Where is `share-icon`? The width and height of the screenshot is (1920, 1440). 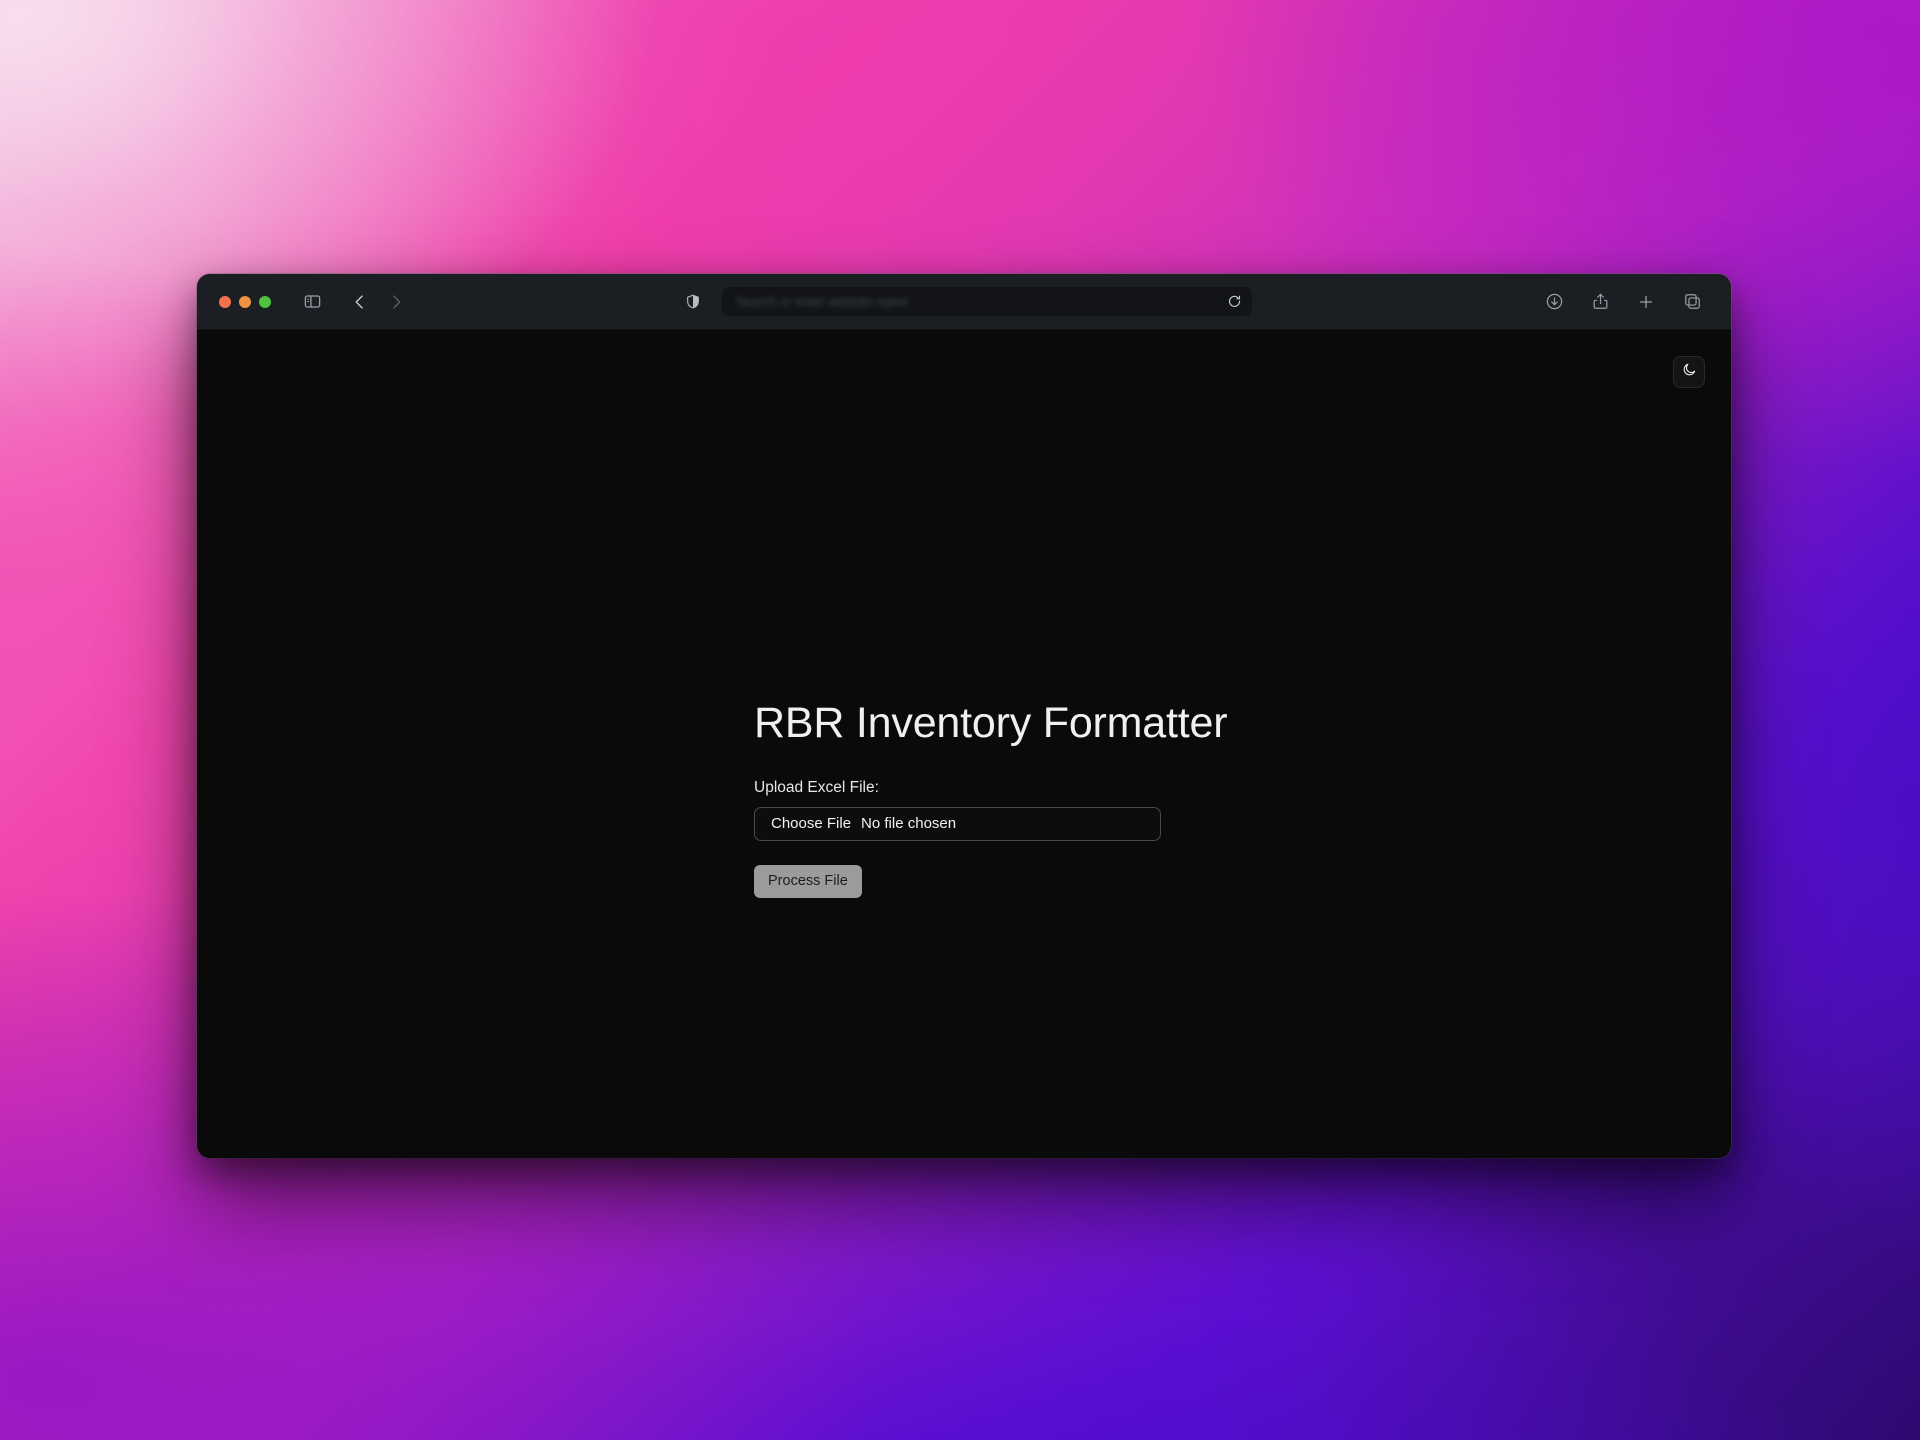 share-icon is located at coordinates (1600, 302).